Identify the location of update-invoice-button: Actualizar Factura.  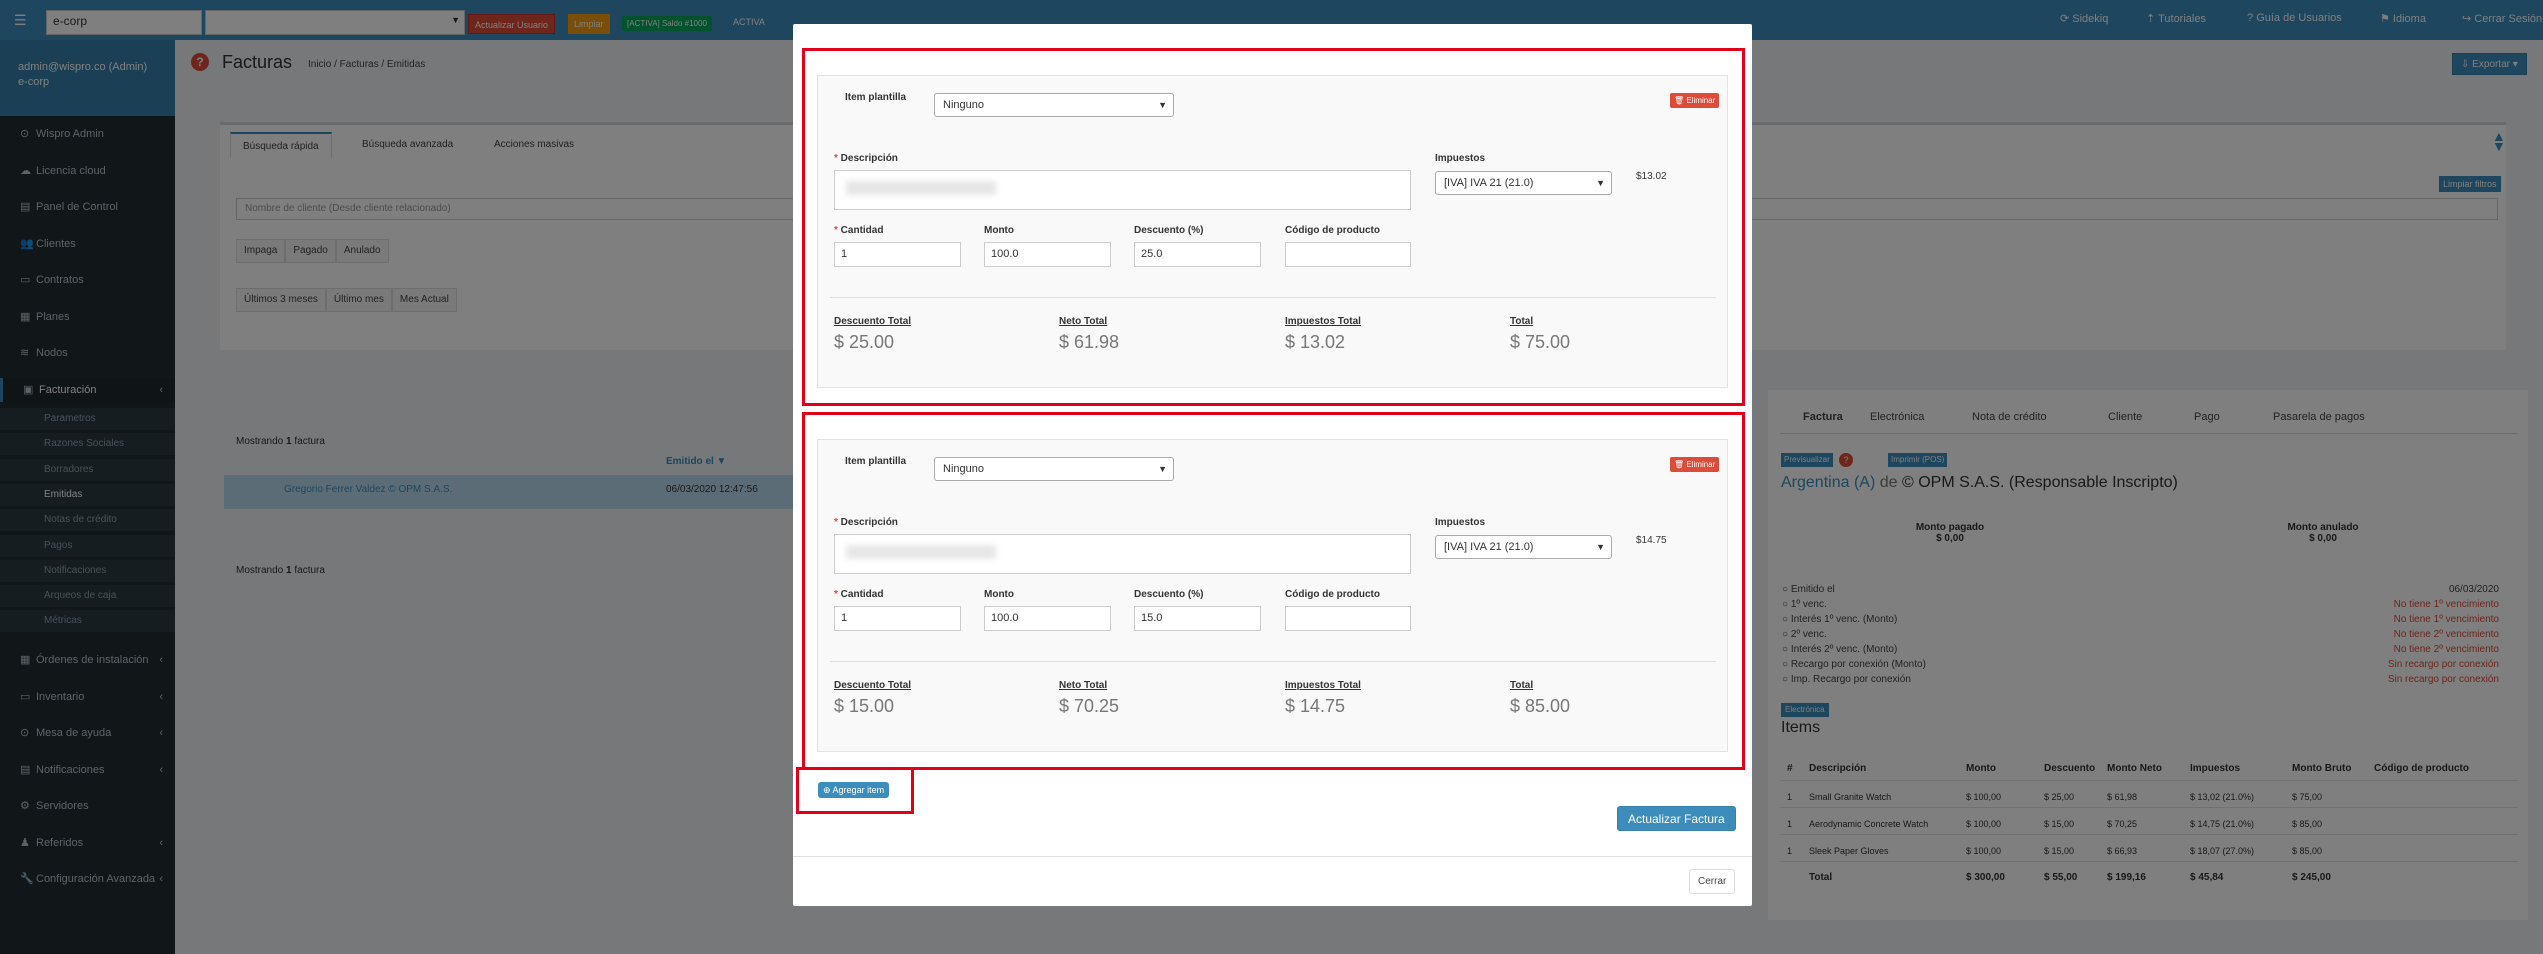
(1676, 818).